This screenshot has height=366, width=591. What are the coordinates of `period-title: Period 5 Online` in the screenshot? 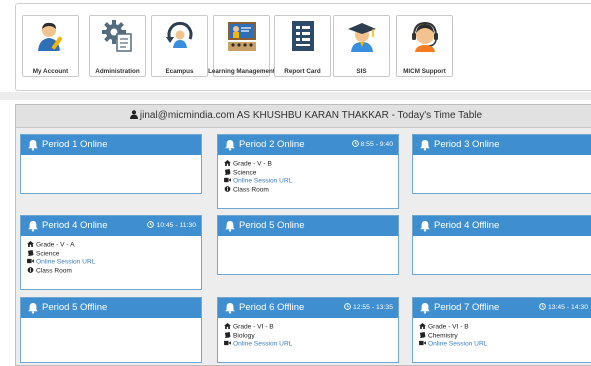 It's located at (272, 225).